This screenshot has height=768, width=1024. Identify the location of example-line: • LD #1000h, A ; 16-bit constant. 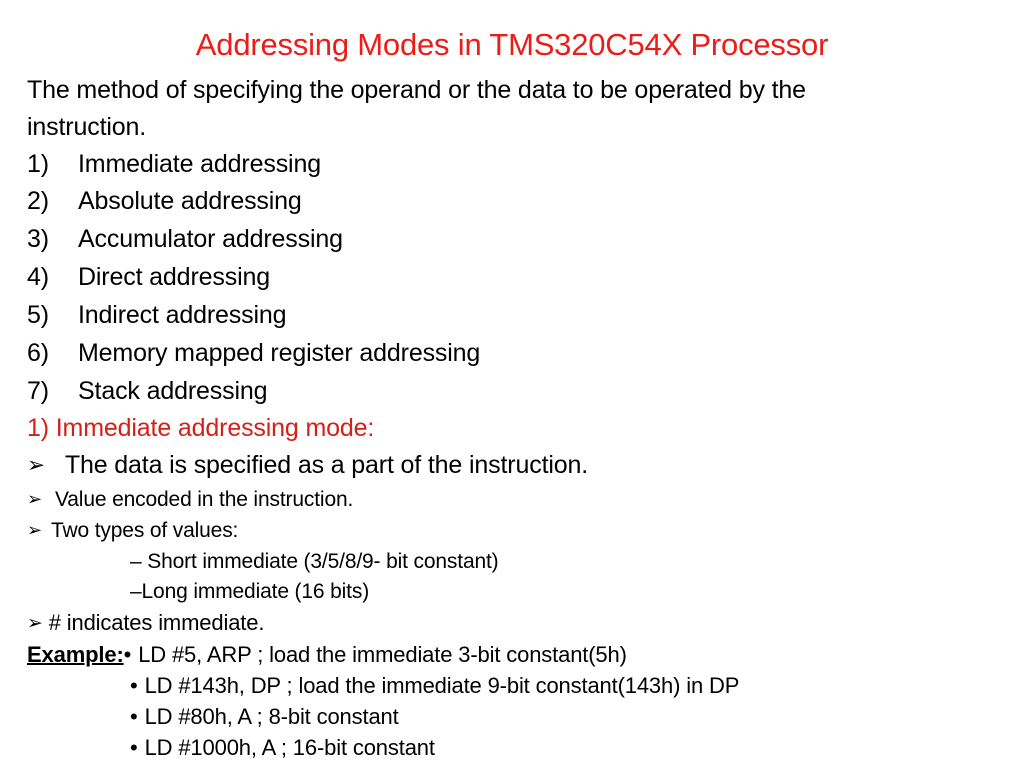
(282, 747).